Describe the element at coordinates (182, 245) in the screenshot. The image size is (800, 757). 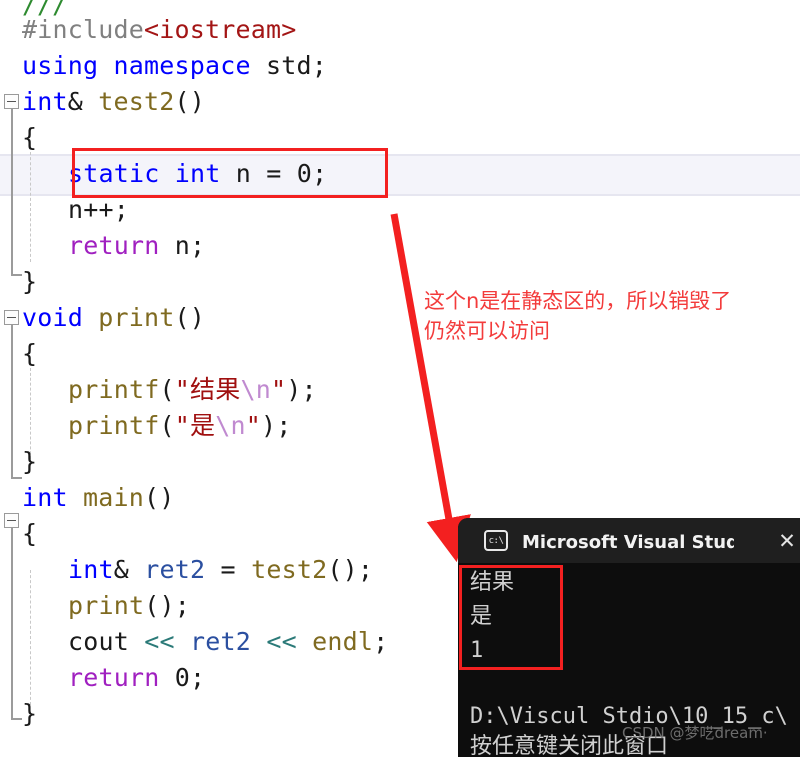
I see `code-token: n;` at that location.